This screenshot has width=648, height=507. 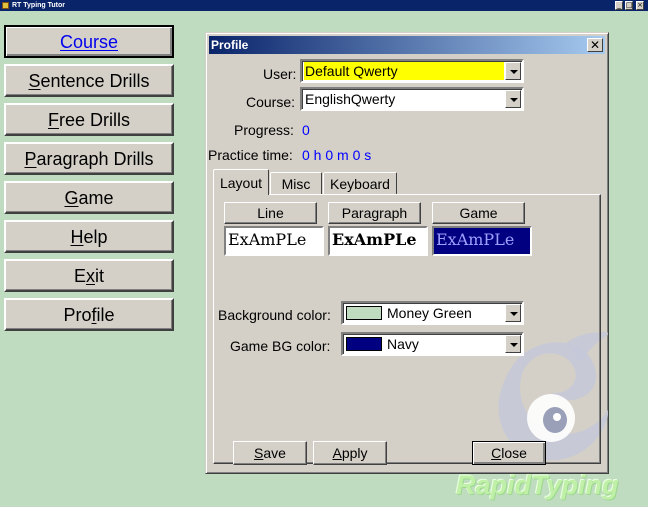 I want to click on save-button-mnemonic: S, so click(x=259, y=453).